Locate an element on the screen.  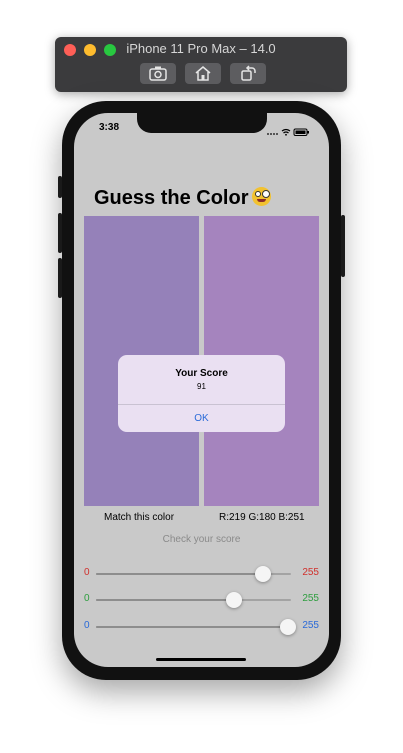
blue-slider is located at coordinates (196, 627).